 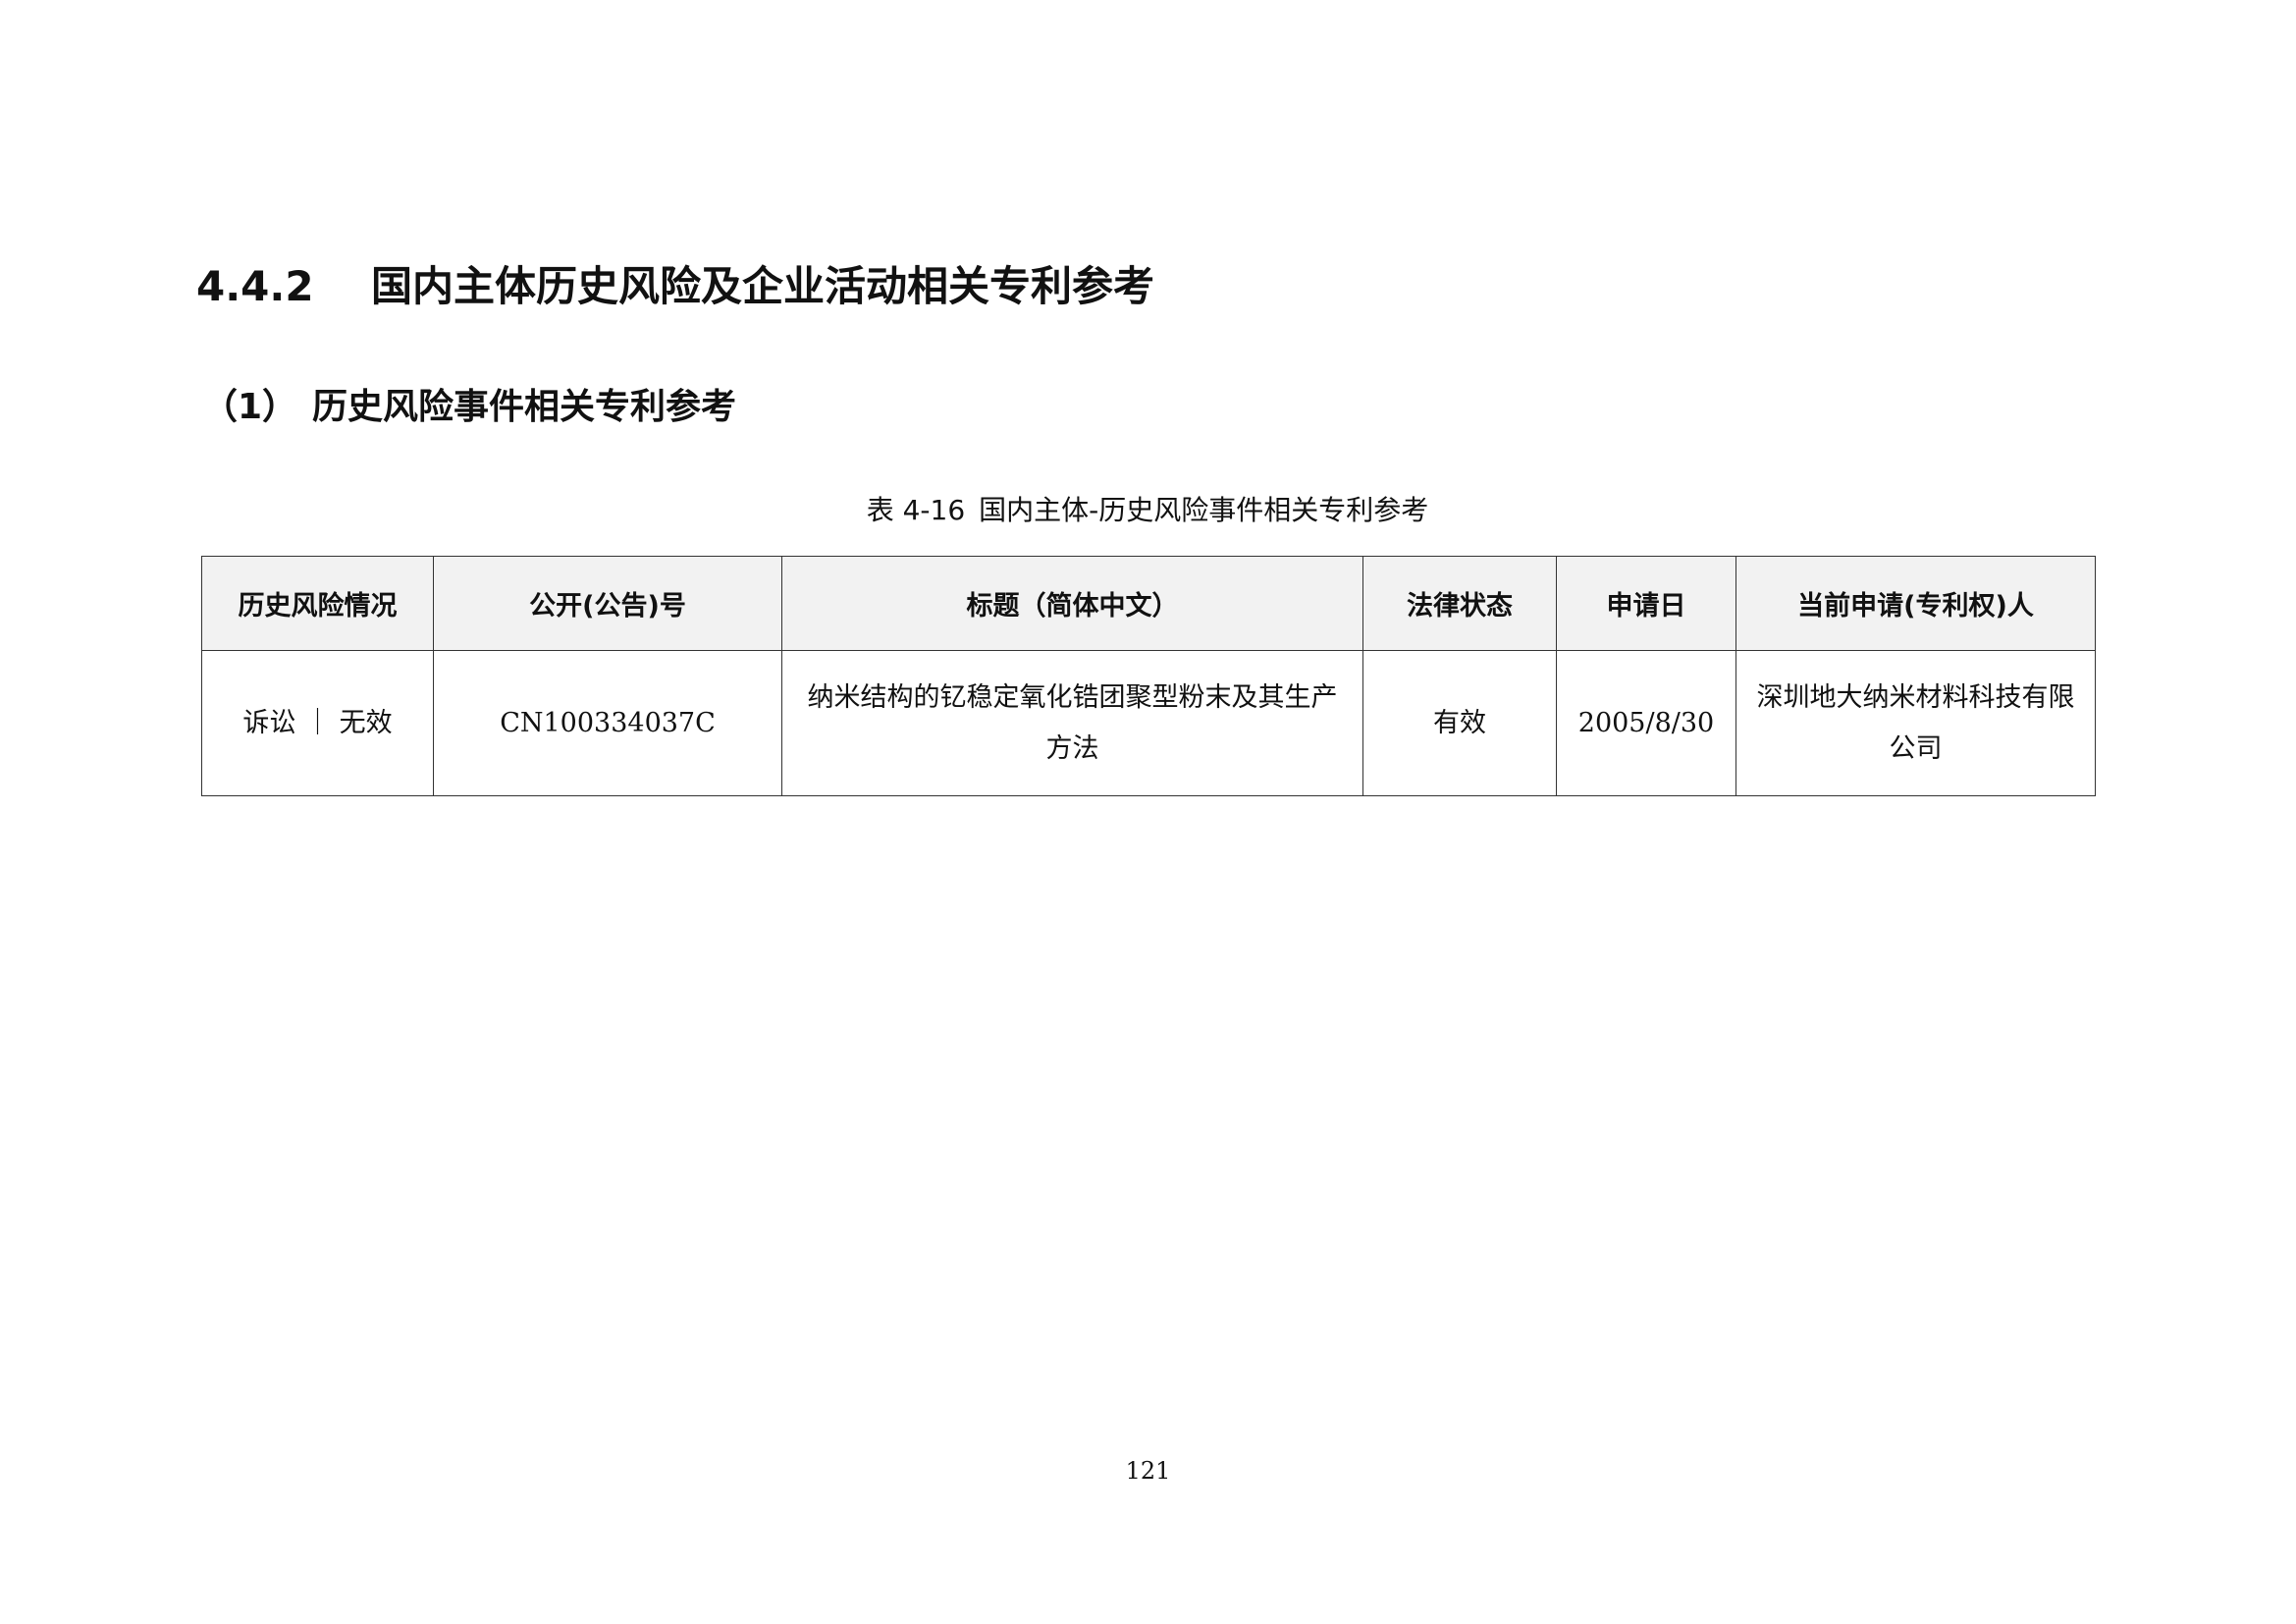 I want to click on page-number: 121, so click(x=1148, y=1471).